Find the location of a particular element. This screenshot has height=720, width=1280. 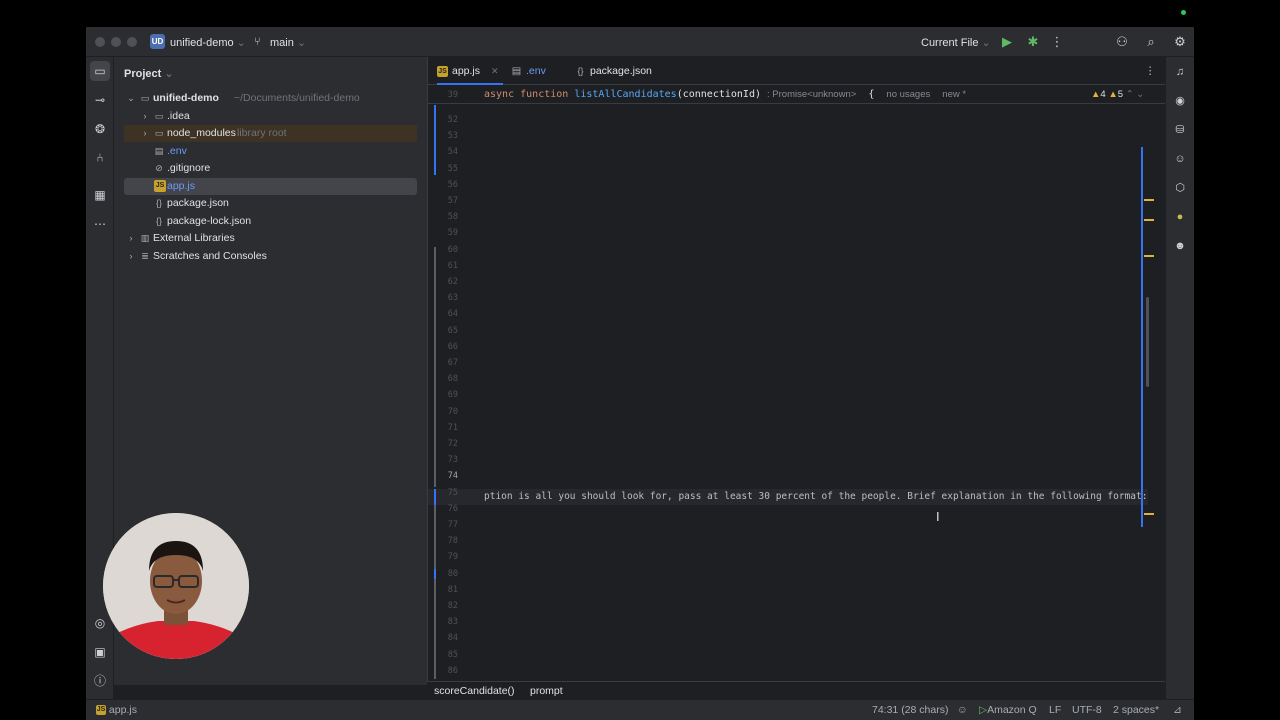

tree-root-path: ~/Documents/unified-demo is located at coordinates (297, 98).